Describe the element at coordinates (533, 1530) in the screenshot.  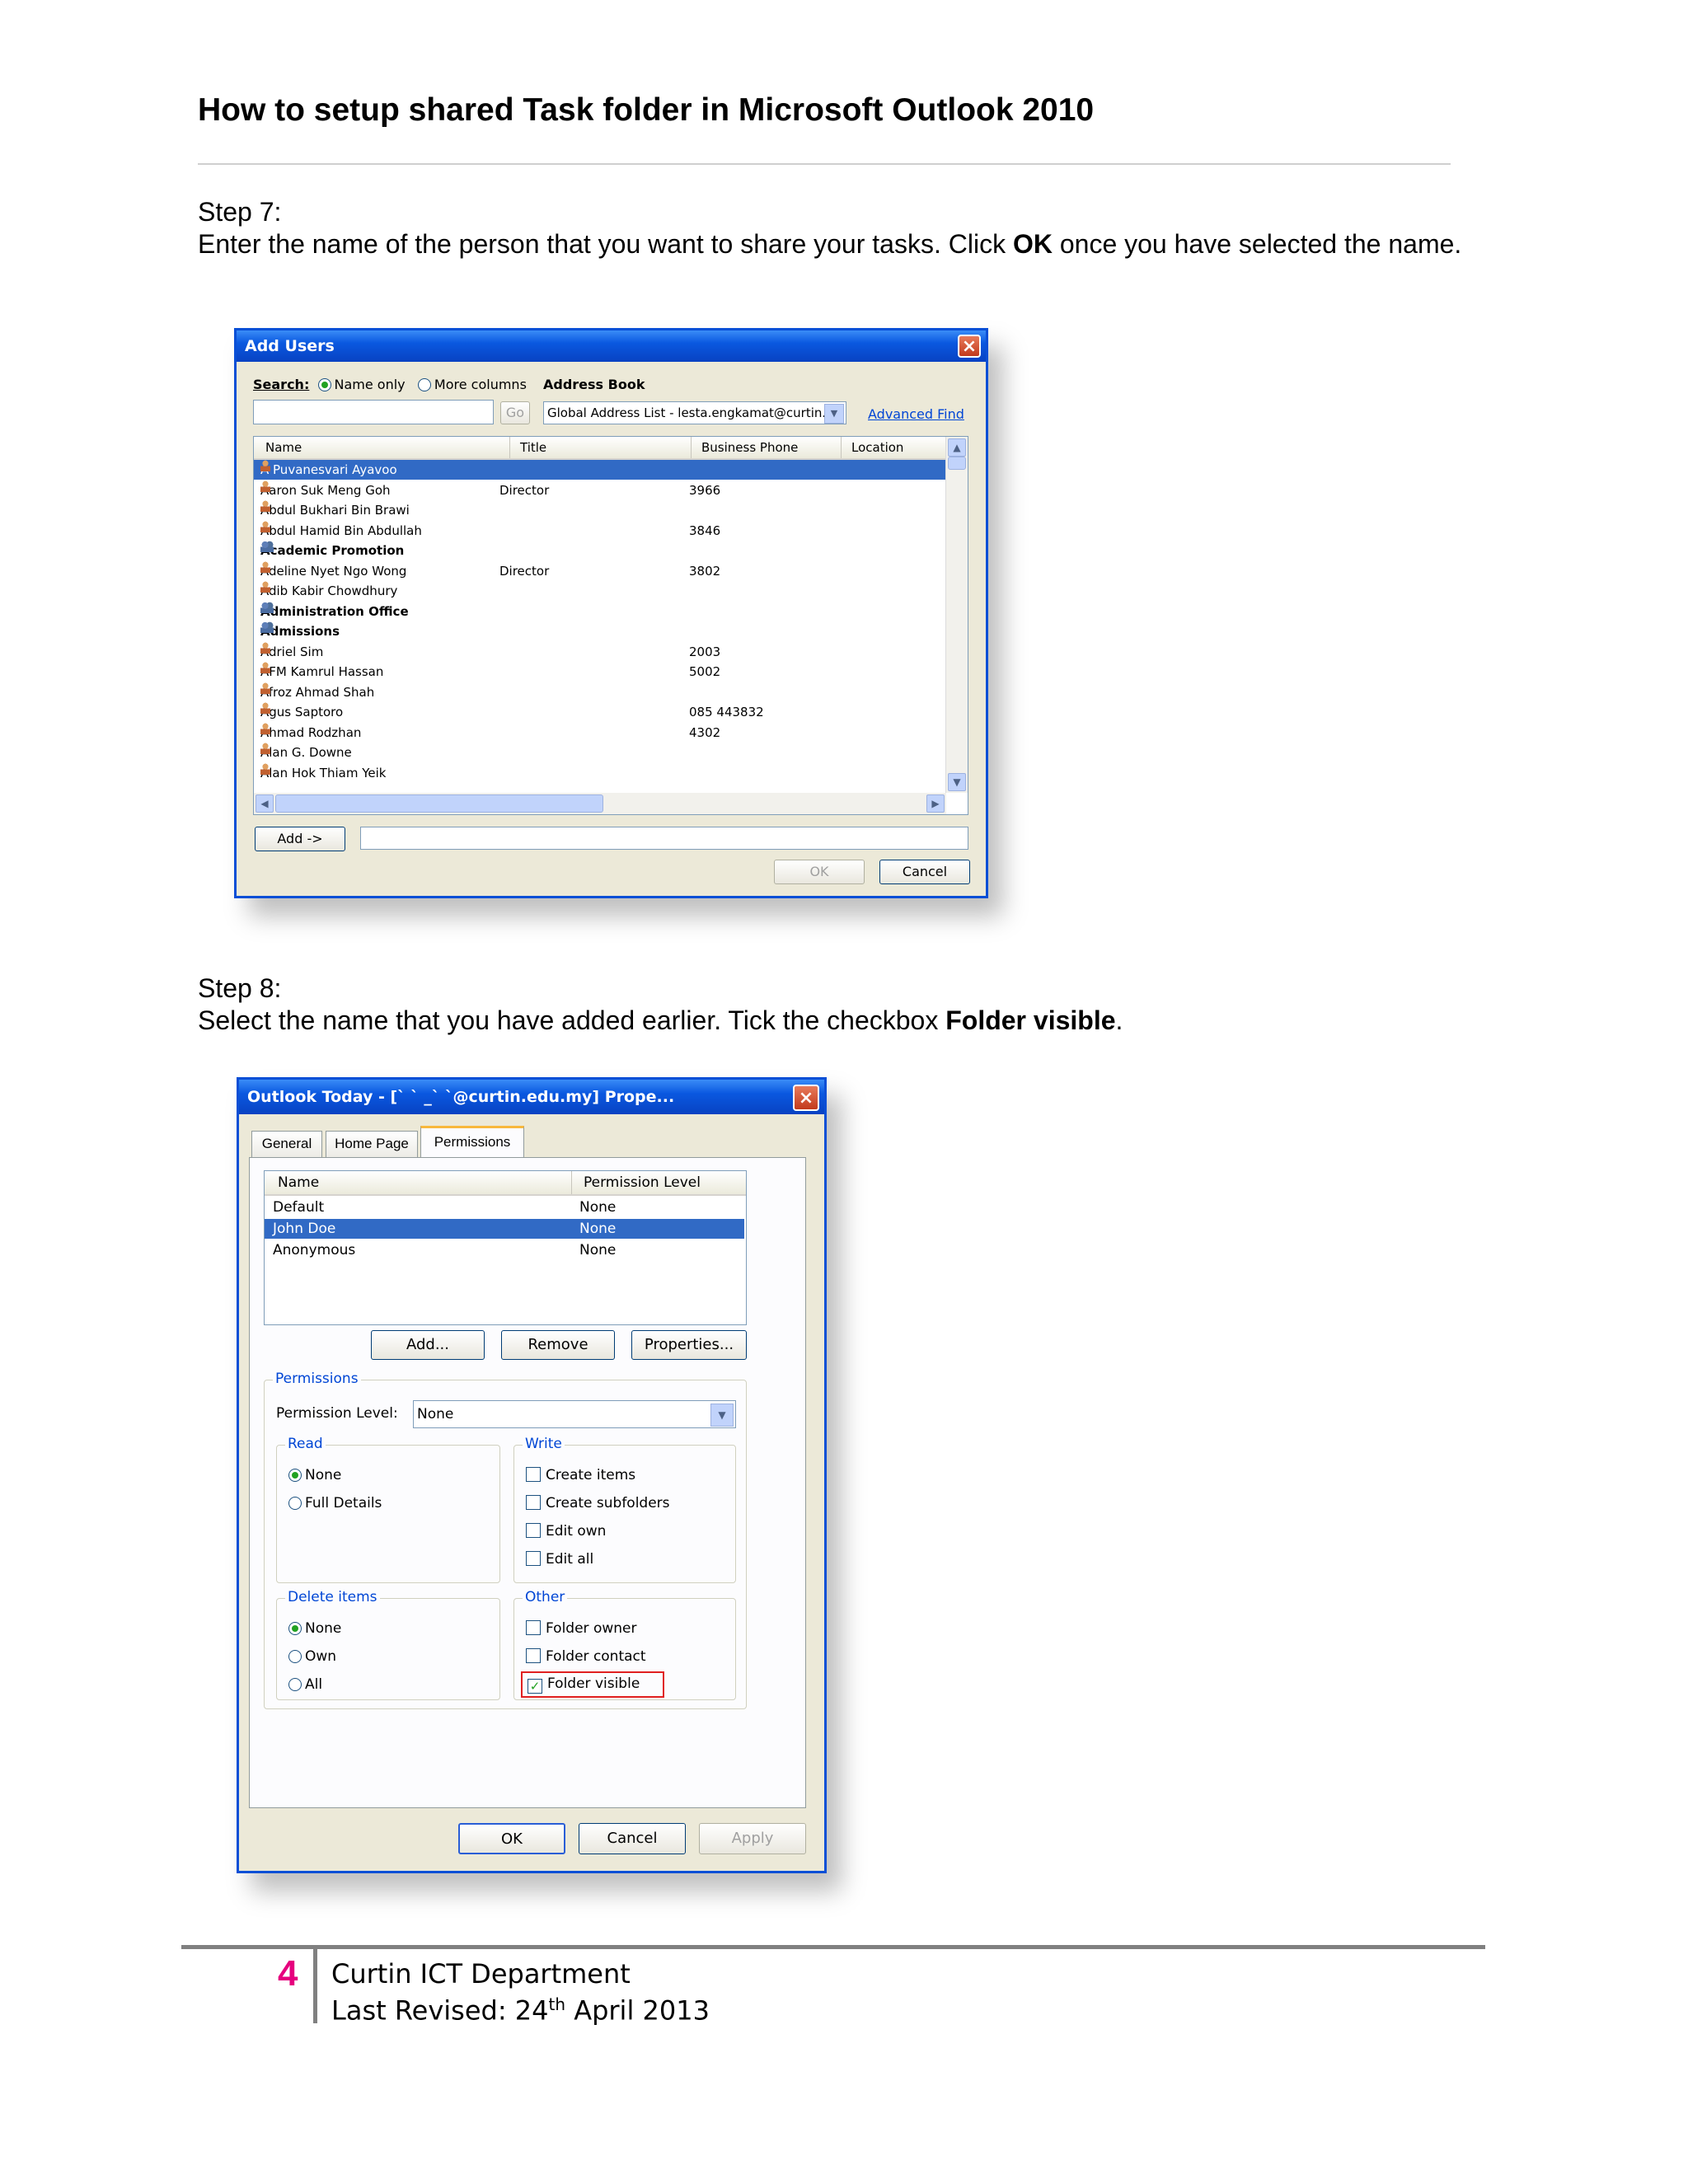
I see `edit-own-checkbox` at that location.